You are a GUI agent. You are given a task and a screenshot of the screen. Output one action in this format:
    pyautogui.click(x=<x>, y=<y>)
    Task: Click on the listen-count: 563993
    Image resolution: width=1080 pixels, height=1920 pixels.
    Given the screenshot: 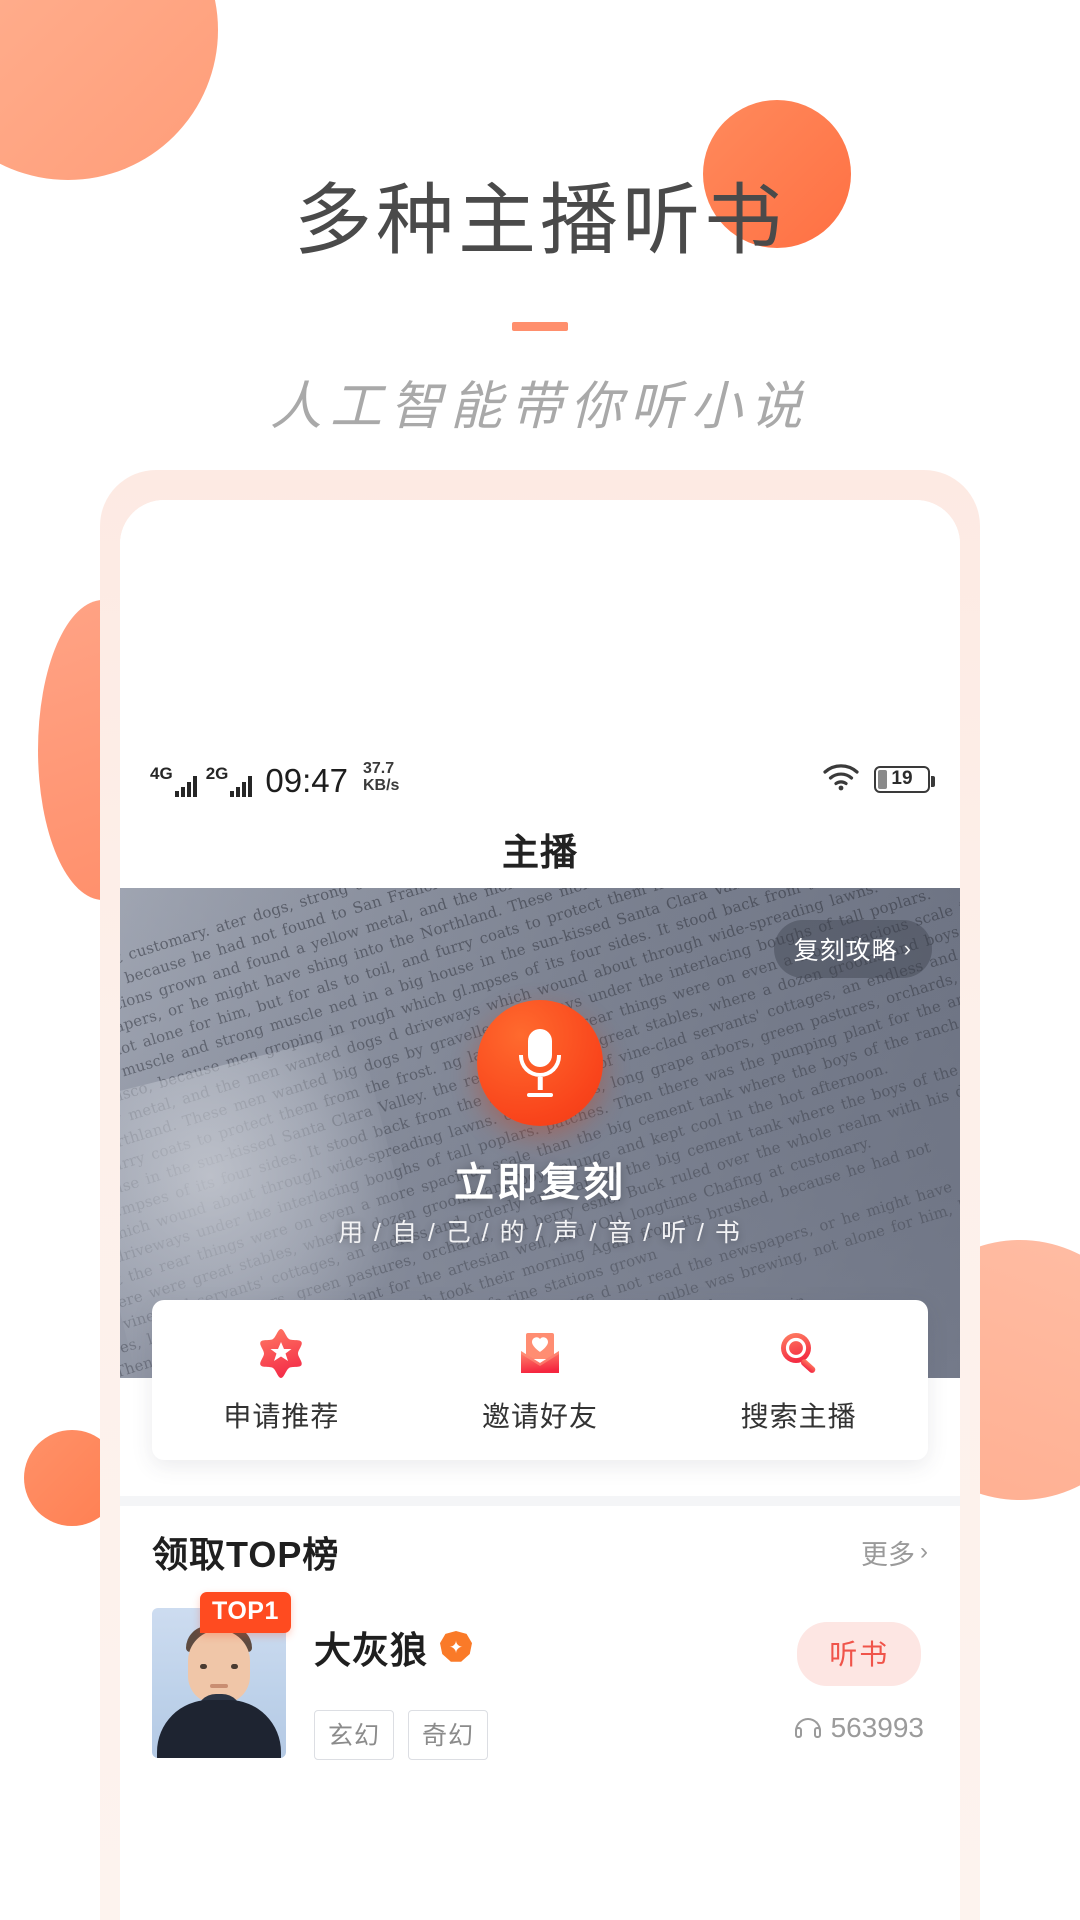 What is the action you would take?
    pyautogui.click(x=859, y=1728)
    